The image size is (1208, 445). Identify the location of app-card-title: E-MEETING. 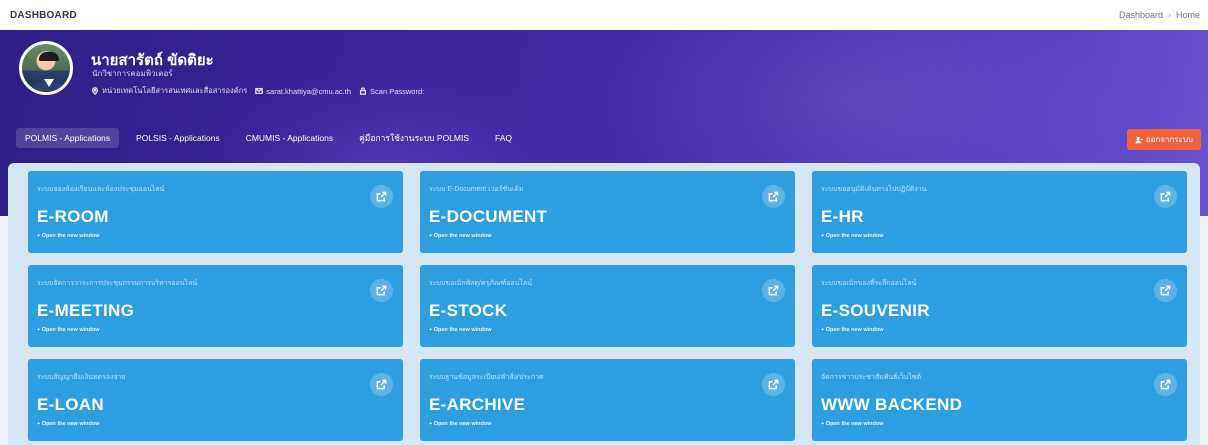
(86, 310).